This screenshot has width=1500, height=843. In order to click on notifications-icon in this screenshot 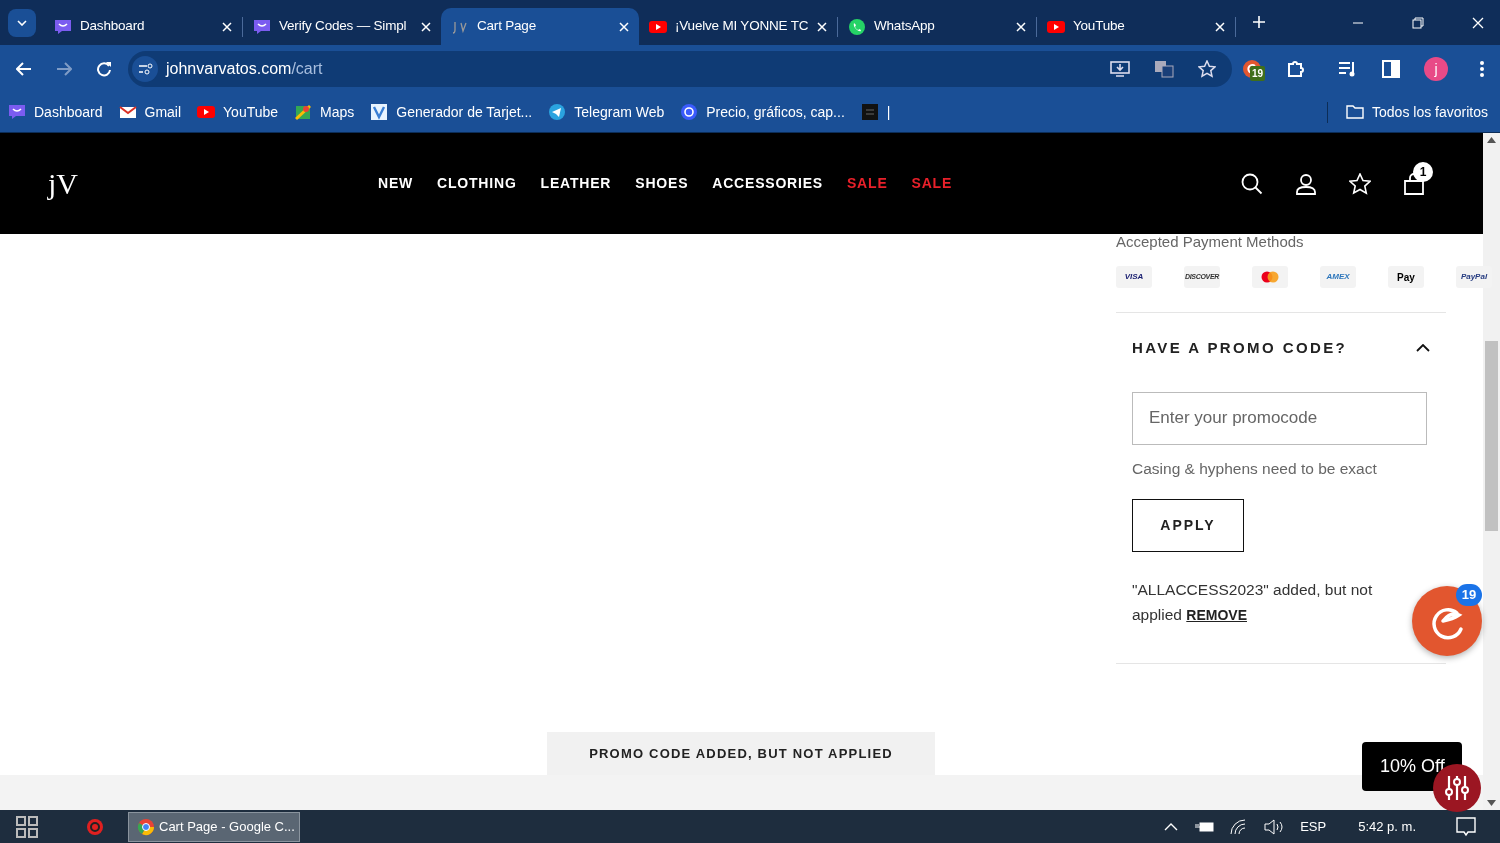, I will do `click(1466, 826)`.